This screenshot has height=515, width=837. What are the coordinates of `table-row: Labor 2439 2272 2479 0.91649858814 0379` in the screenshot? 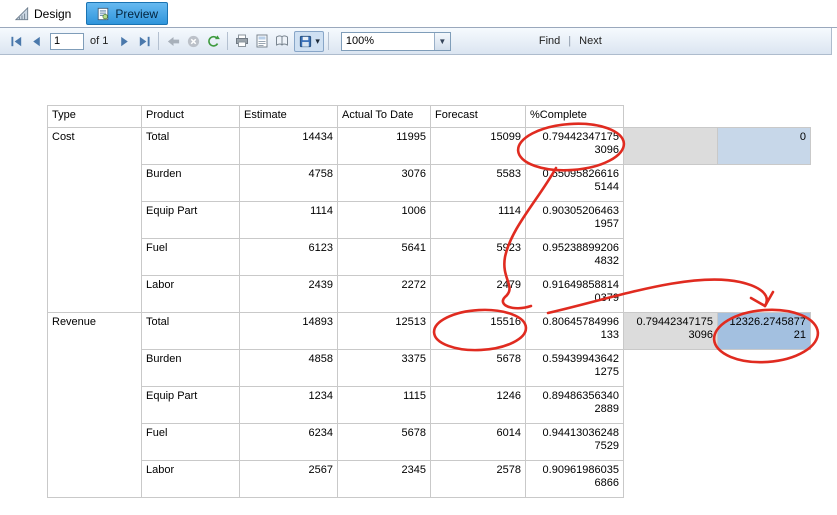 It's located at (429, 294).